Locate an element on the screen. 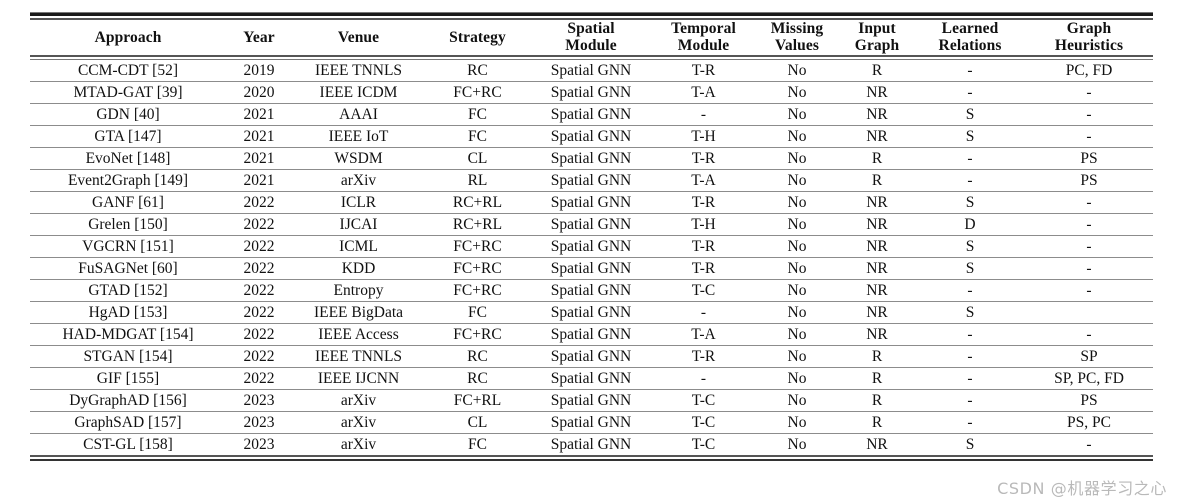  column-header-approach: Approach is located at coordinates (128, 37).